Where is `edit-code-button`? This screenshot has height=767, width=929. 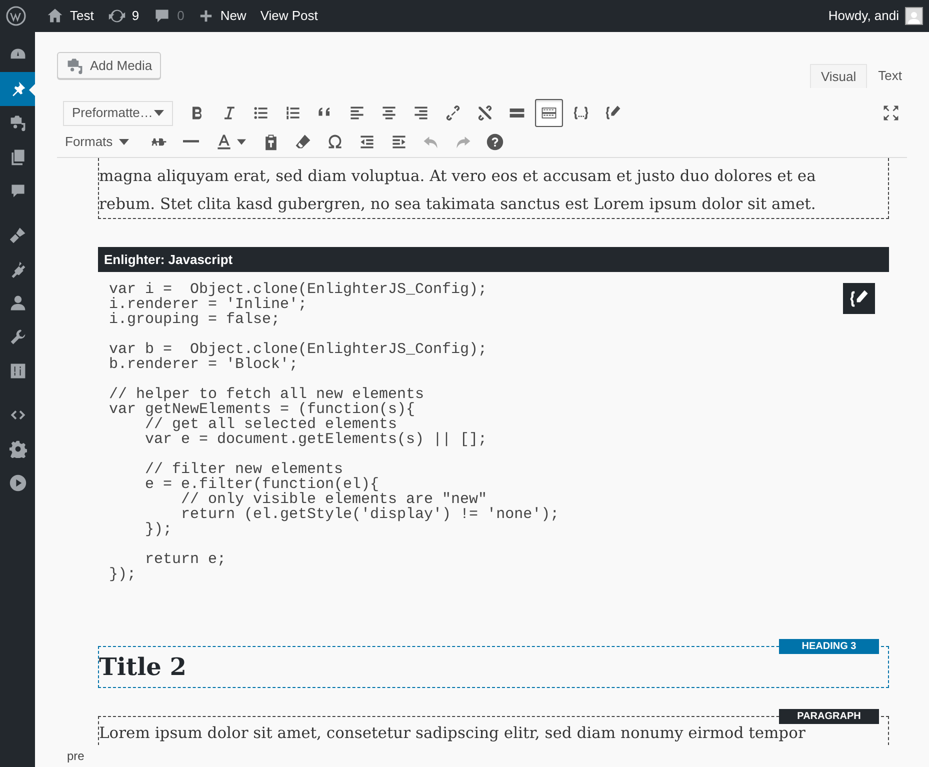 edit-code-button is located at coordinates (859, 298).